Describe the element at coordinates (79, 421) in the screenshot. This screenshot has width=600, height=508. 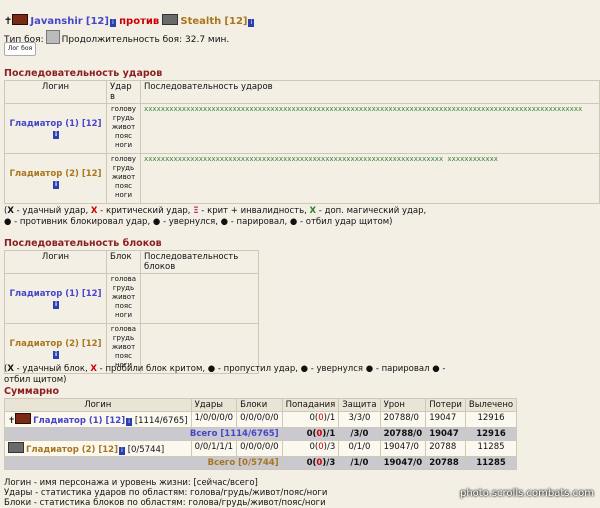
I see `gladiator-1-name: Гладиатор (1) [12]` at that location.